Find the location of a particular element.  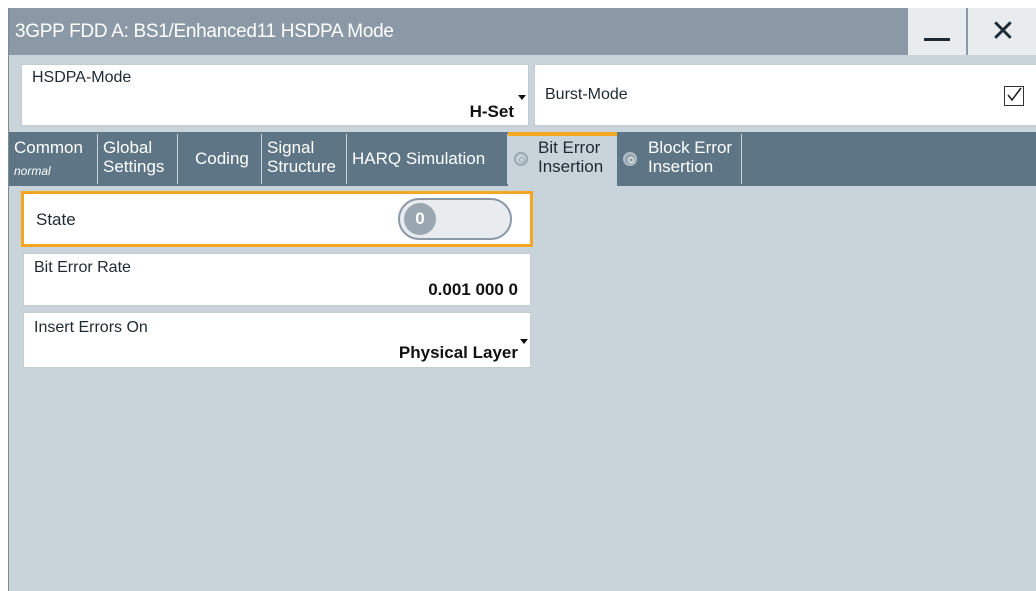

burst-mode-label: Burst-Mode is located at coordinates (586, 94).